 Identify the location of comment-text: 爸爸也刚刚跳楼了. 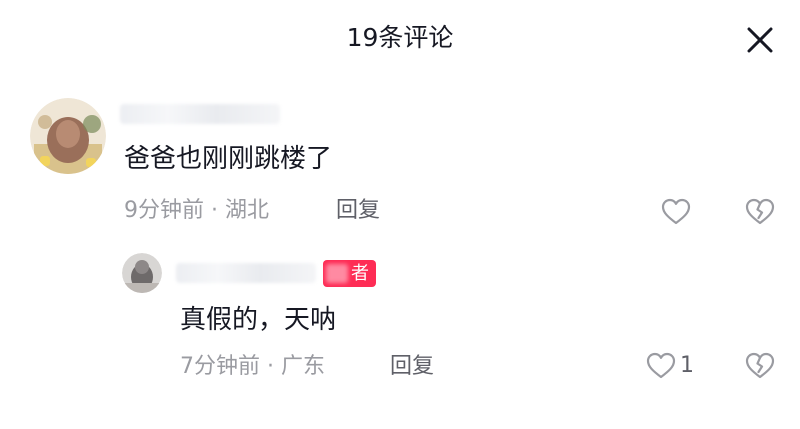
(228, 159).